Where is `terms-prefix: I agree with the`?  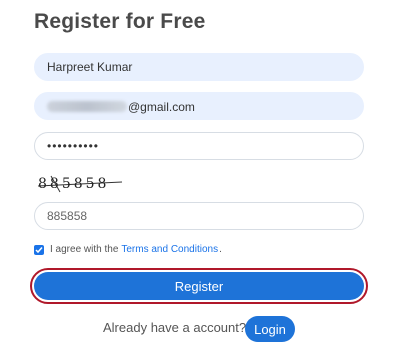
terms-prefix: I agree with the is located at coordinates (84, 249).